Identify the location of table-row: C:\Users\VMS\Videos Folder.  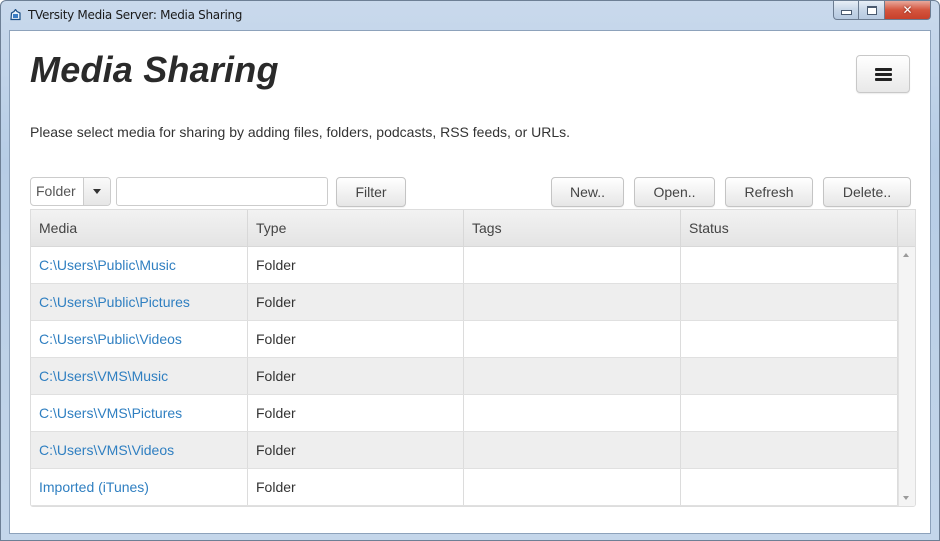
(464, 450).